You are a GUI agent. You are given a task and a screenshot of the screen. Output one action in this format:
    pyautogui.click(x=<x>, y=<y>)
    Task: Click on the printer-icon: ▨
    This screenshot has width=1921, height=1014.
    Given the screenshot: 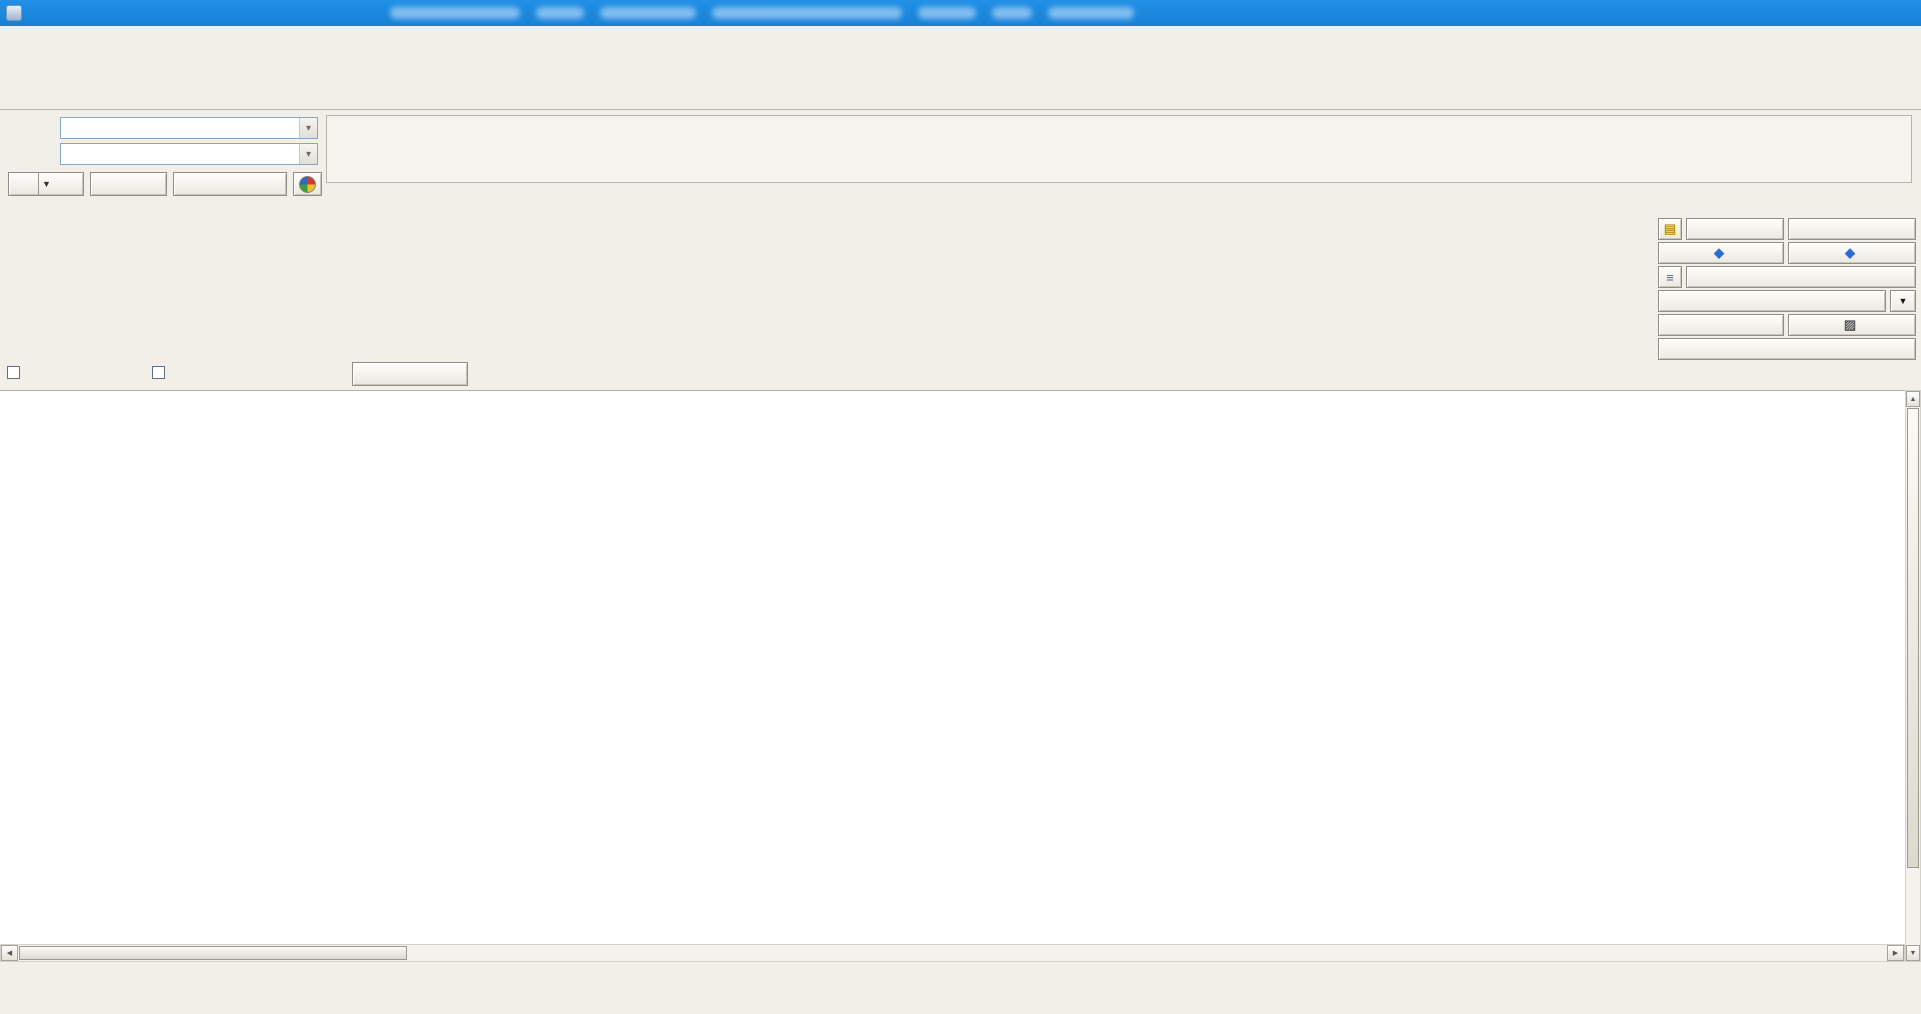 What is the action you would take?
    pyautogui.click(x=1850, y=324)
    